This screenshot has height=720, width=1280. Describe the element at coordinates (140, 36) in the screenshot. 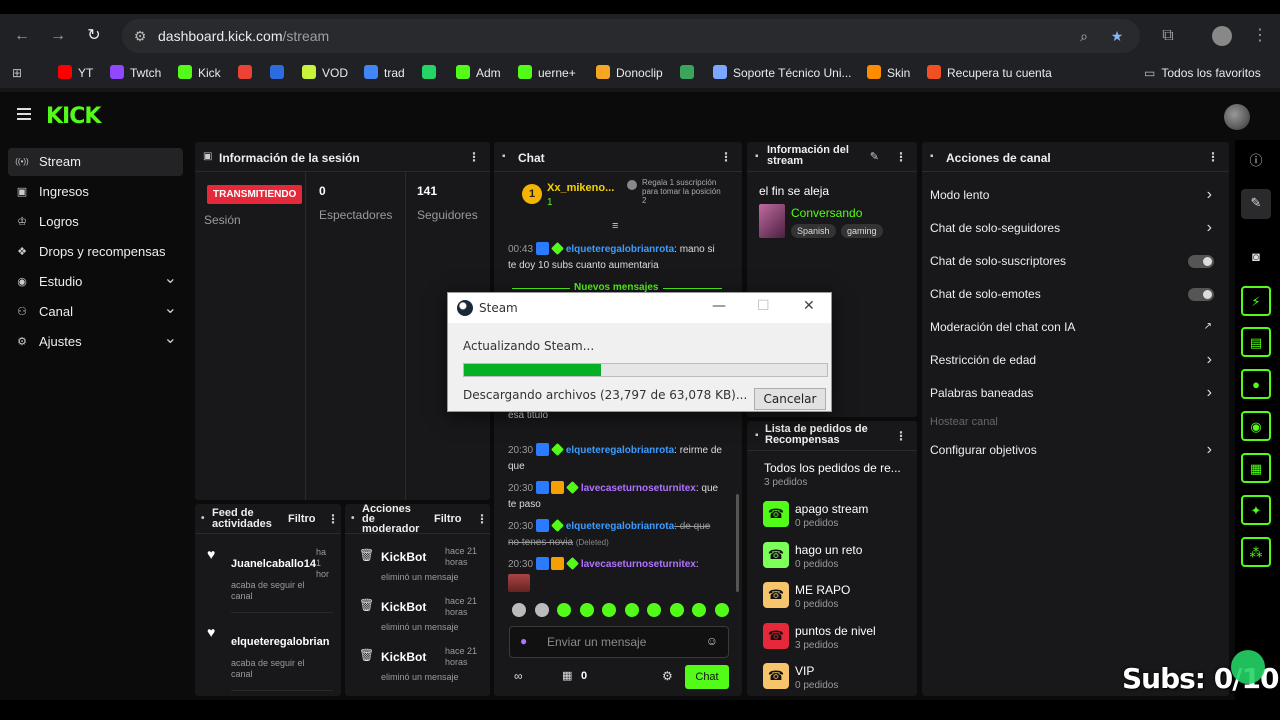

I see `site-info-icon: ⚙` at that location.